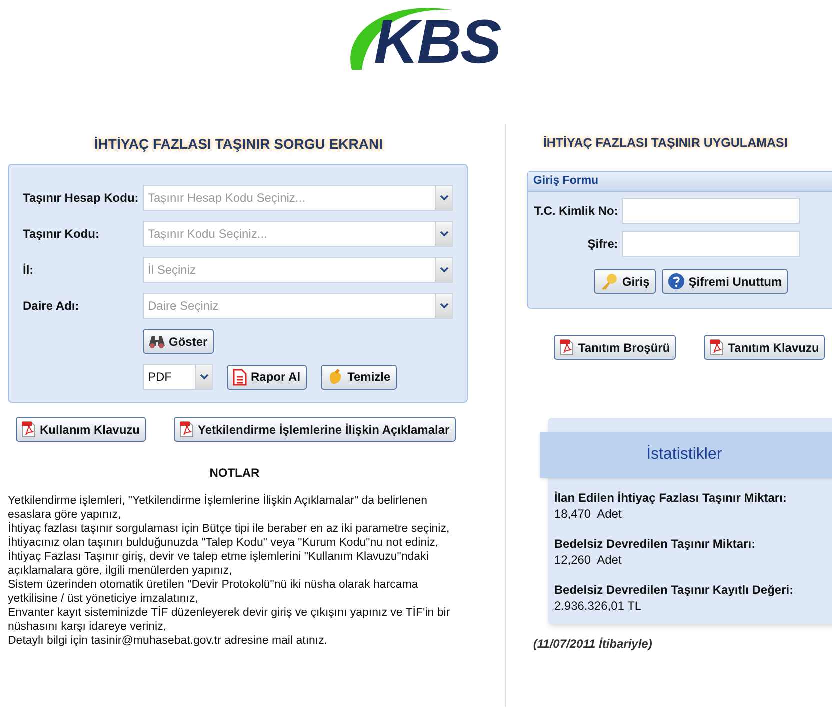  I want to click on guide-button: Yetkilendirme İşlemlerine İlişkin Açıklamalar, so click(315, 429).